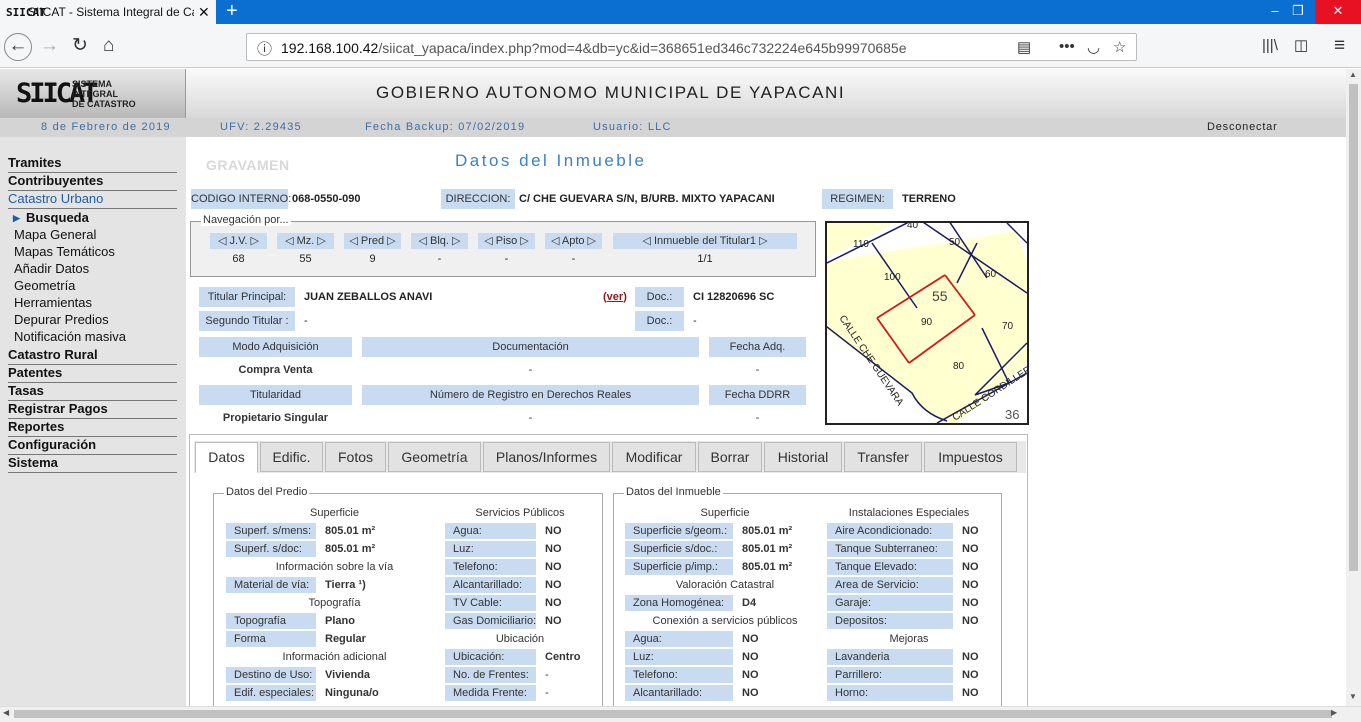 This screenshot has height=722, width=1361. What do you see at coordinates (55, 235) in the screenshot?
I see `submenu-mapa-general: Mapa General` at bounding box center [55, 235].